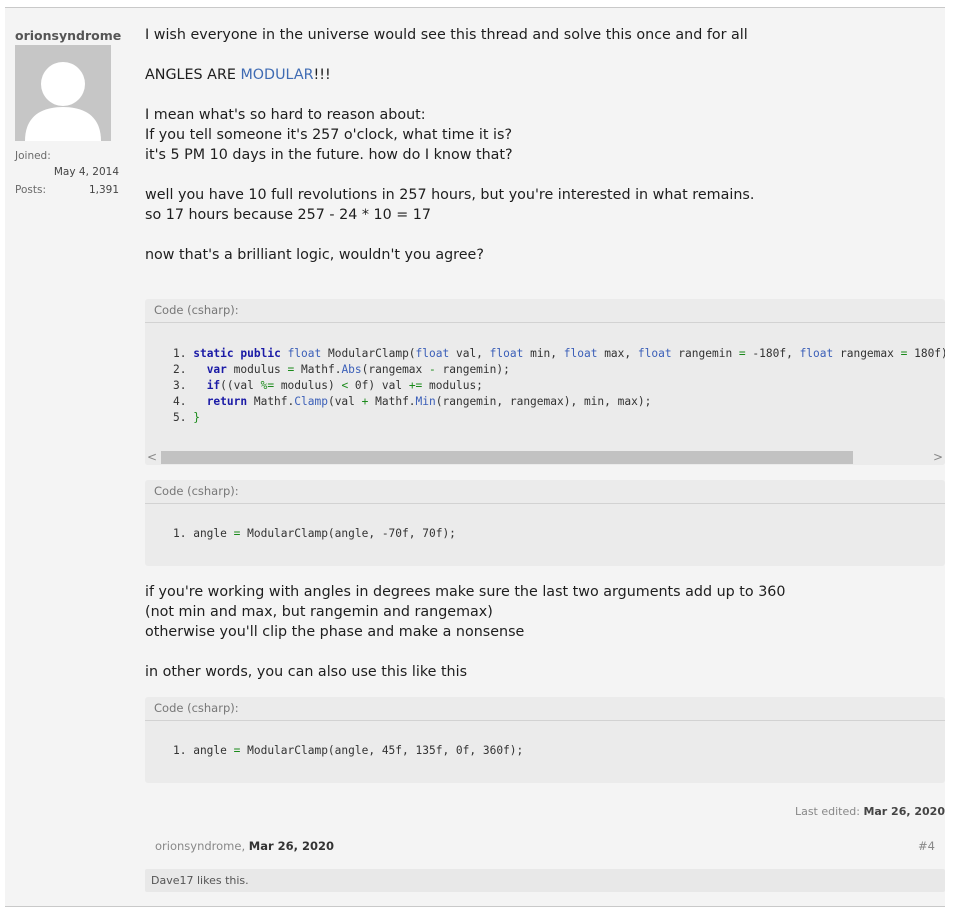 The image size is (960, 912). What do you see at coordinates (545, 75) in the screenshot?
I see `message-line: ANGLES ARE MODULAR!!!` at bounding box center [545, 75].